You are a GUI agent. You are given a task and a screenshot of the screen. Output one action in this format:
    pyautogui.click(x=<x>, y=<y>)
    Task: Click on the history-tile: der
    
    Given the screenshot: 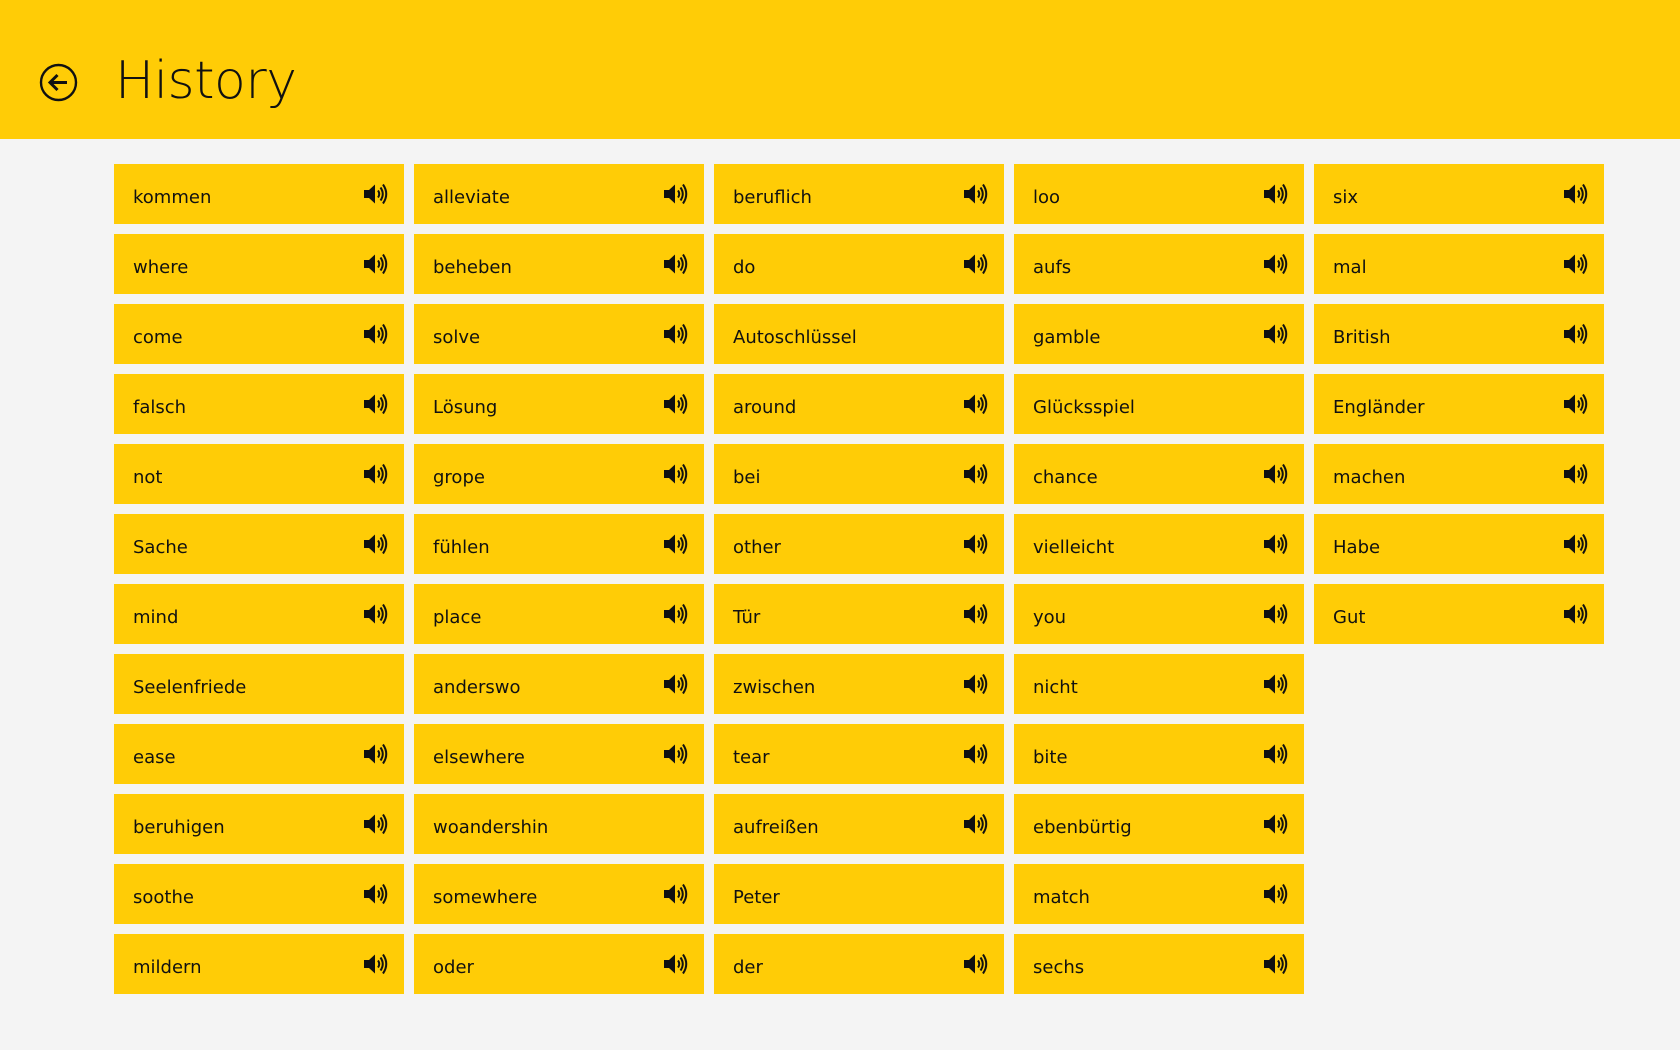 What is the action you would take?
    pyautogui.click(x=859, y=964)
    